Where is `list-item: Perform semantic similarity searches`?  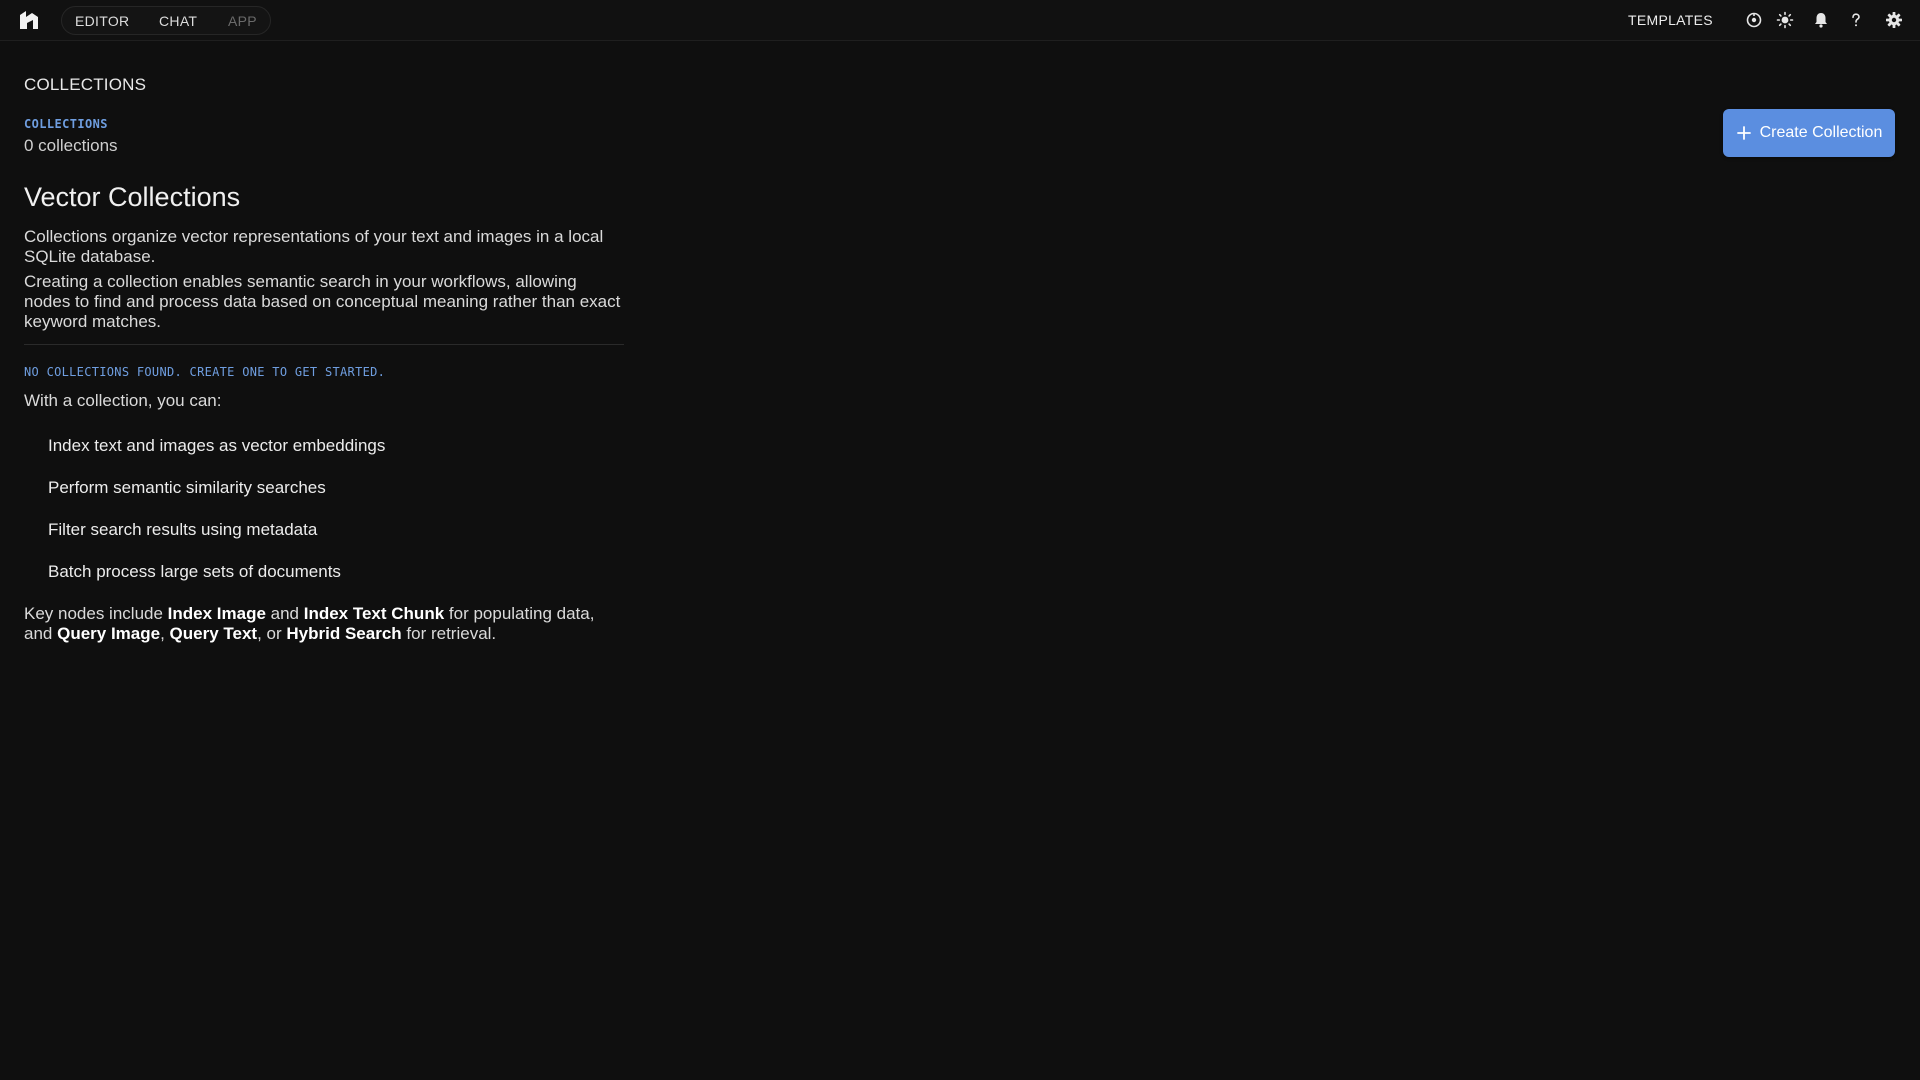
list-item: Perform semantic similarity searches is located at coordinates (187, 487).